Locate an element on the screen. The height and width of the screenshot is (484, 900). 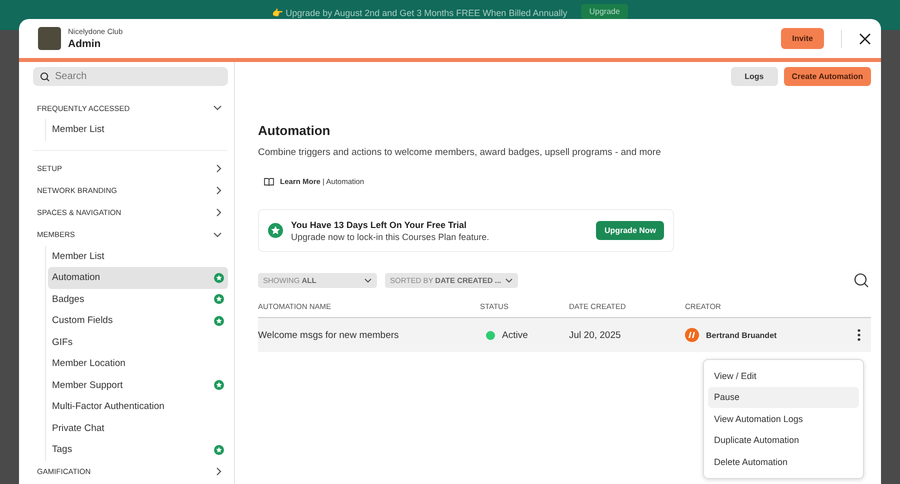
page-description: Combine triggers and actions to welcome members, award badges, upsell programs - and more is located at coordinates (460, 152).